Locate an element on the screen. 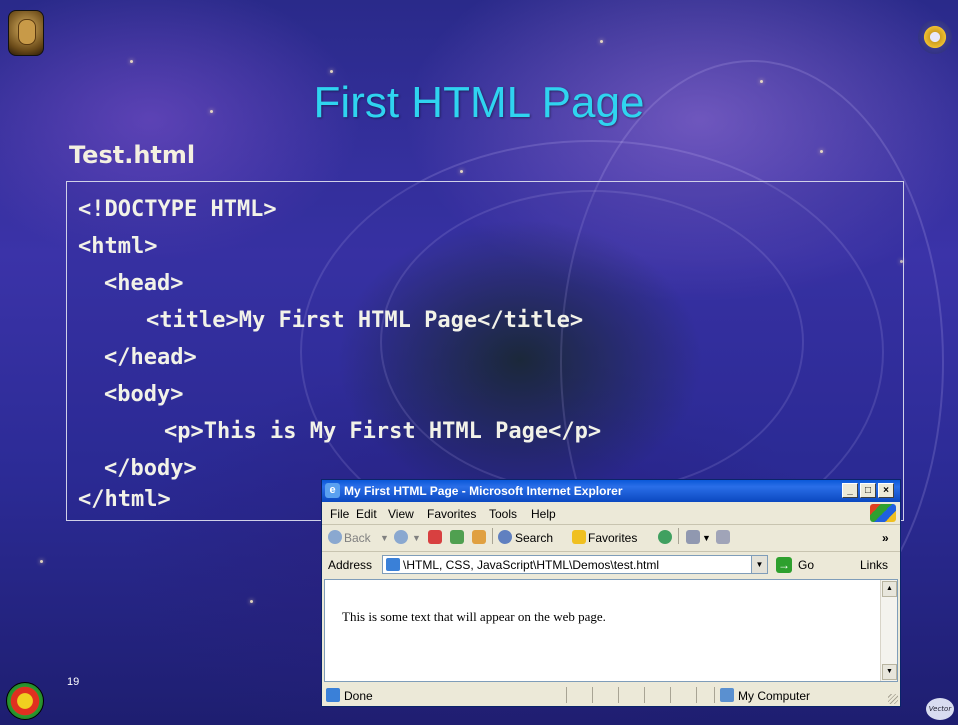 The image size is (958, 725). back-button: Back is located at coordinates (357, 538).